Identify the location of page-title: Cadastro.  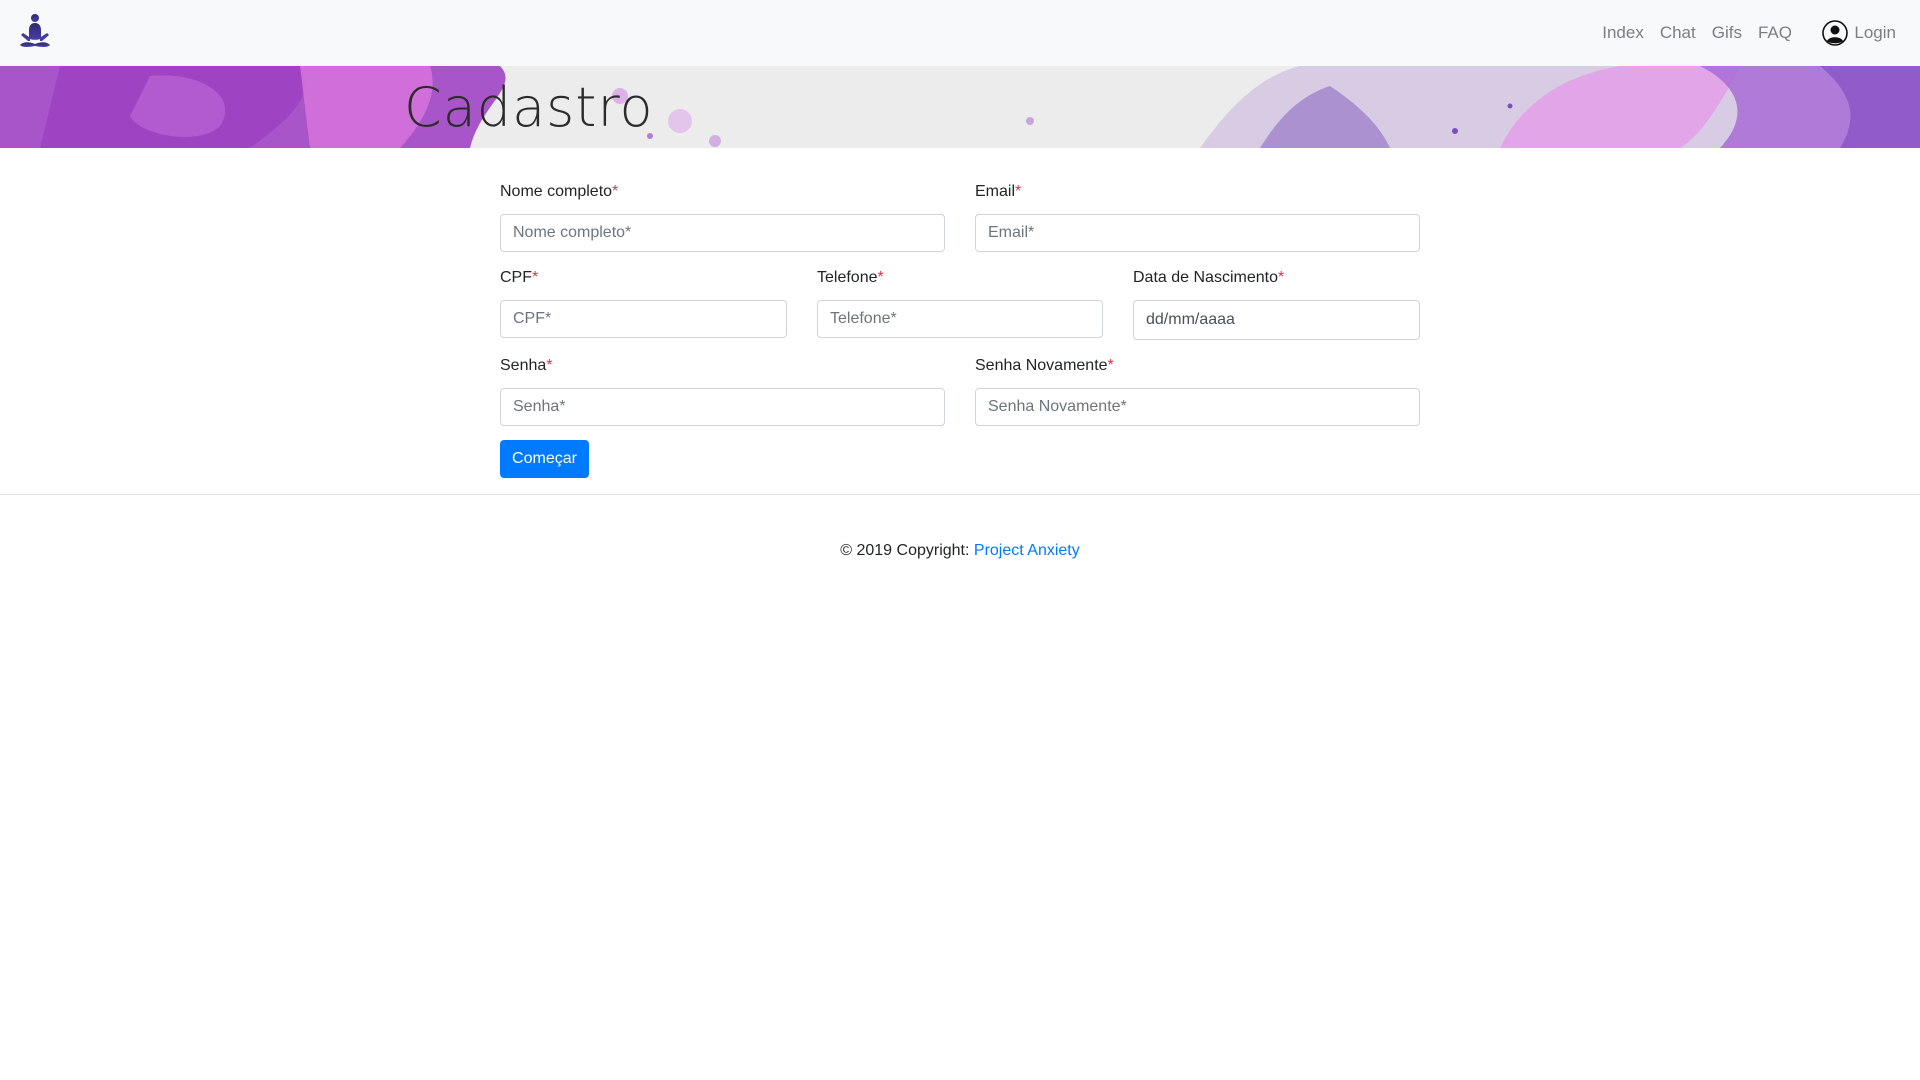
(529, 107).